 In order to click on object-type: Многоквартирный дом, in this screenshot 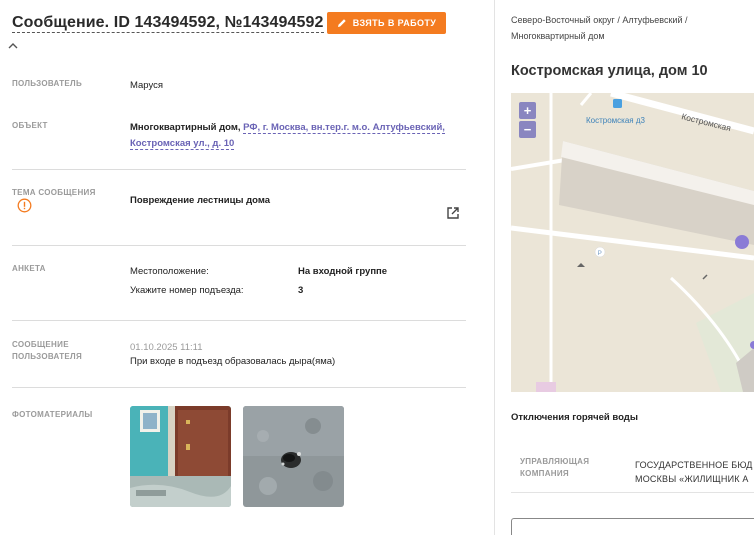, I will do `click(185, 127)`.